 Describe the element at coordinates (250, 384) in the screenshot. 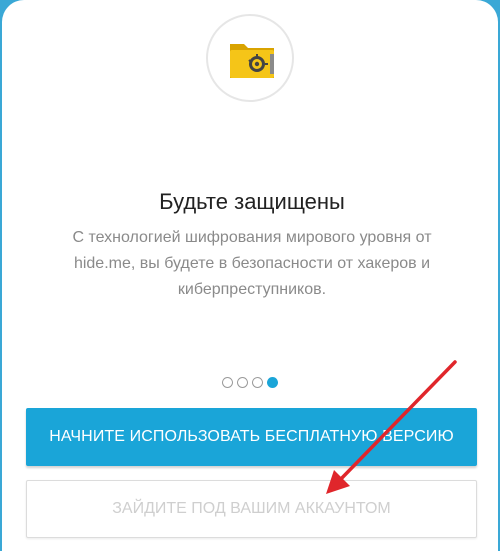

I see `page-indicator` at that location.